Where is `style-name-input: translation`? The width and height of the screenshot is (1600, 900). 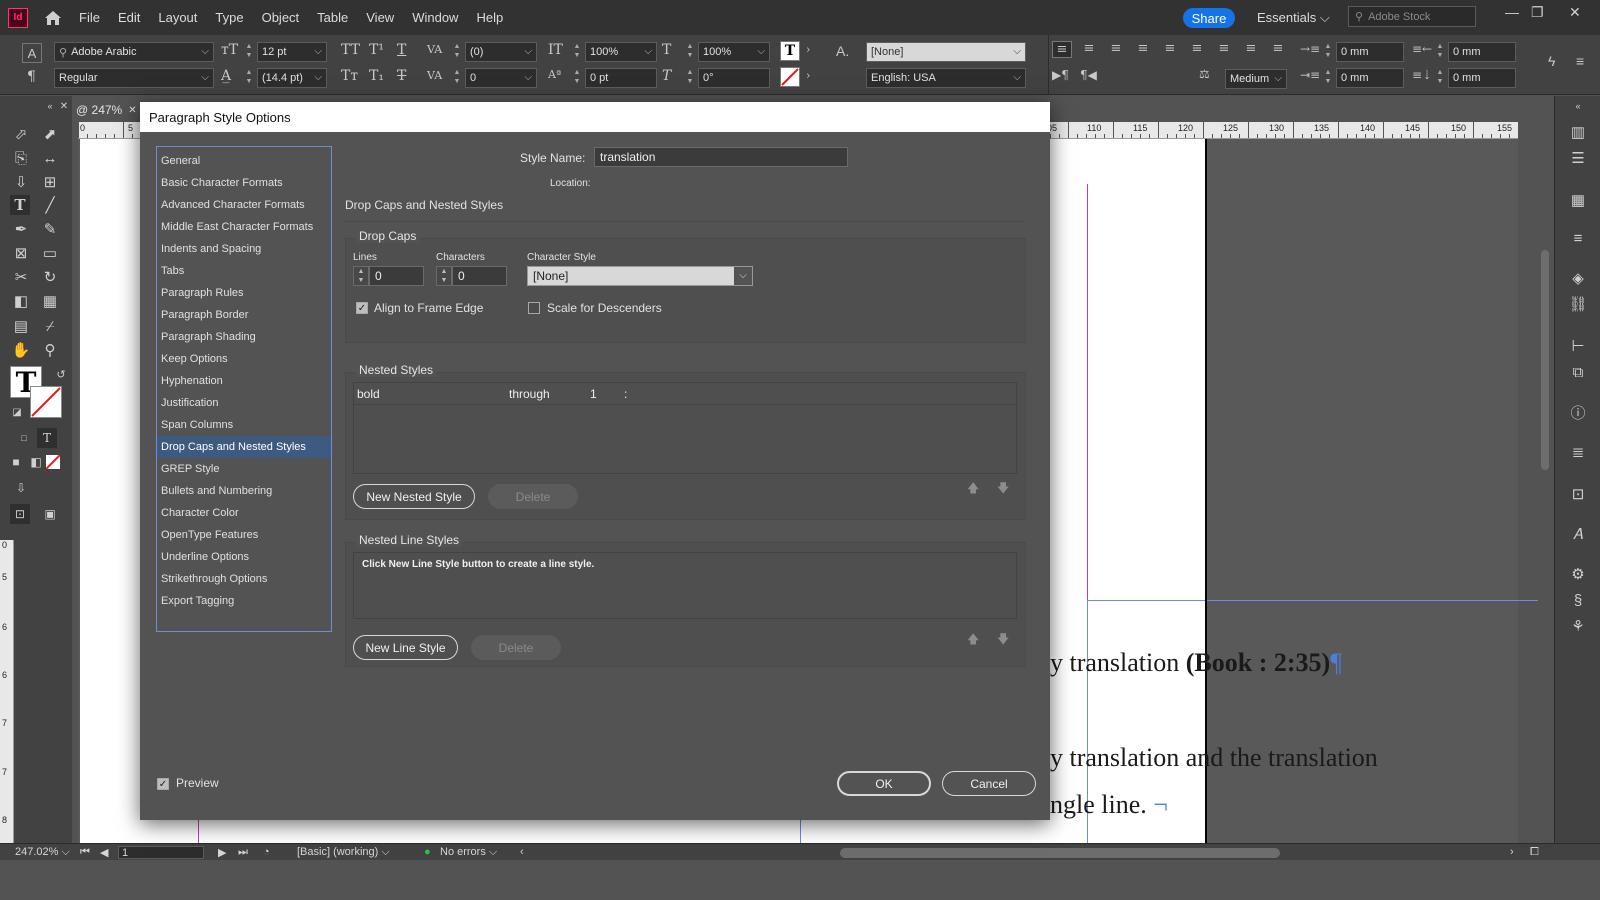 style-name-input: translation is located at coordinates (721, 157).